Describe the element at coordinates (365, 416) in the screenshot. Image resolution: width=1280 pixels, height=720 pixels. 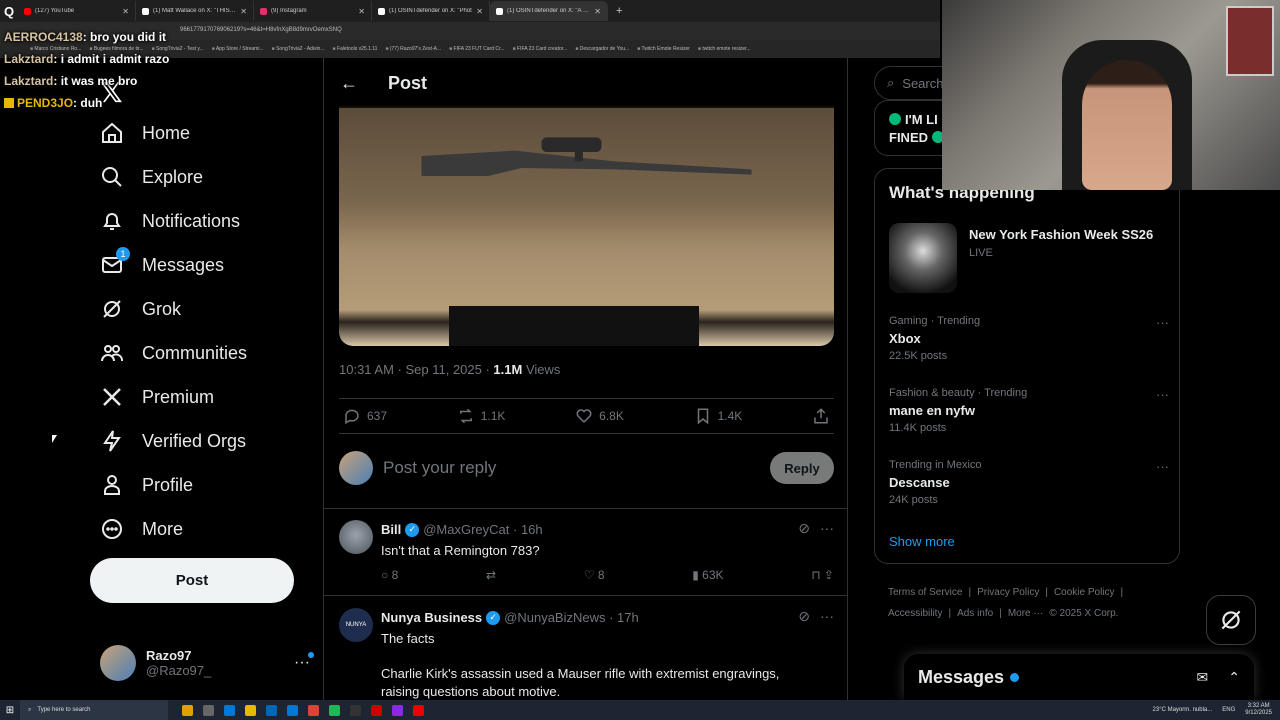
I see `reply-action: 637` at that location.